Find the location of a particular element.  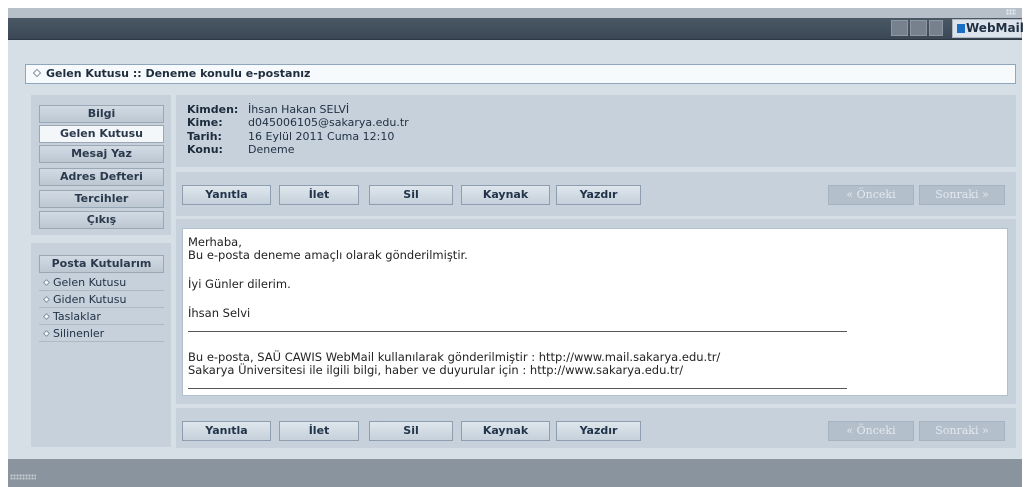

folder-label: Gelen Kutusu is located at coordinates (90, 282).